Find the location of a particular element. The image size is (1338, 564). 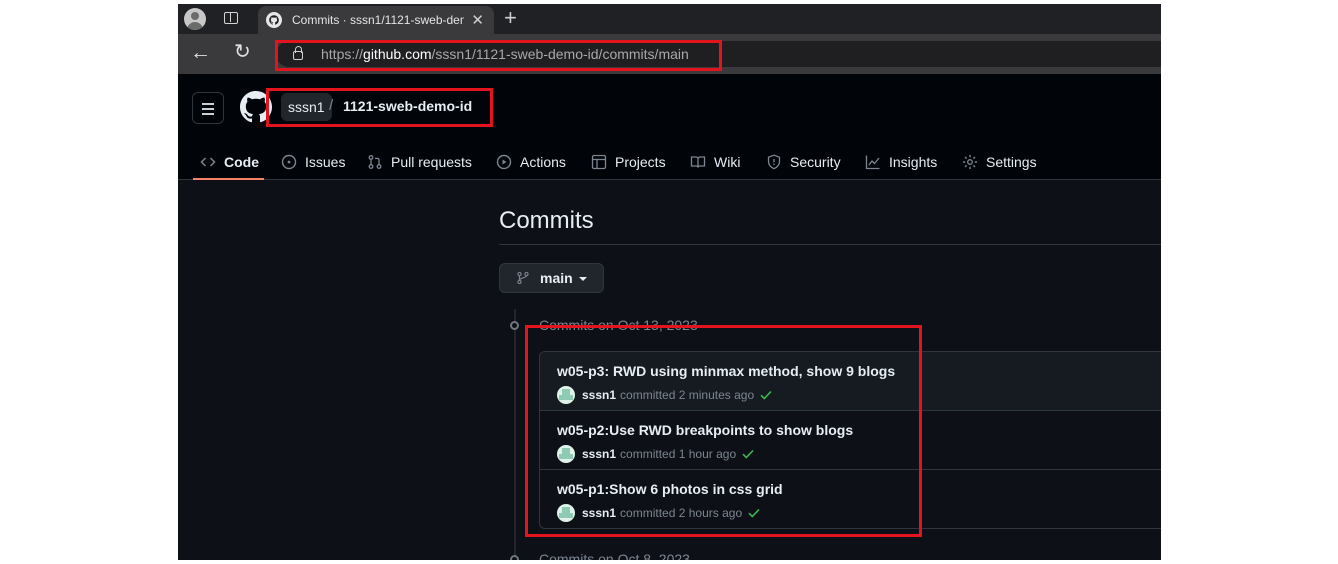

new-tab-button: + is located at coordinates (510, 18).